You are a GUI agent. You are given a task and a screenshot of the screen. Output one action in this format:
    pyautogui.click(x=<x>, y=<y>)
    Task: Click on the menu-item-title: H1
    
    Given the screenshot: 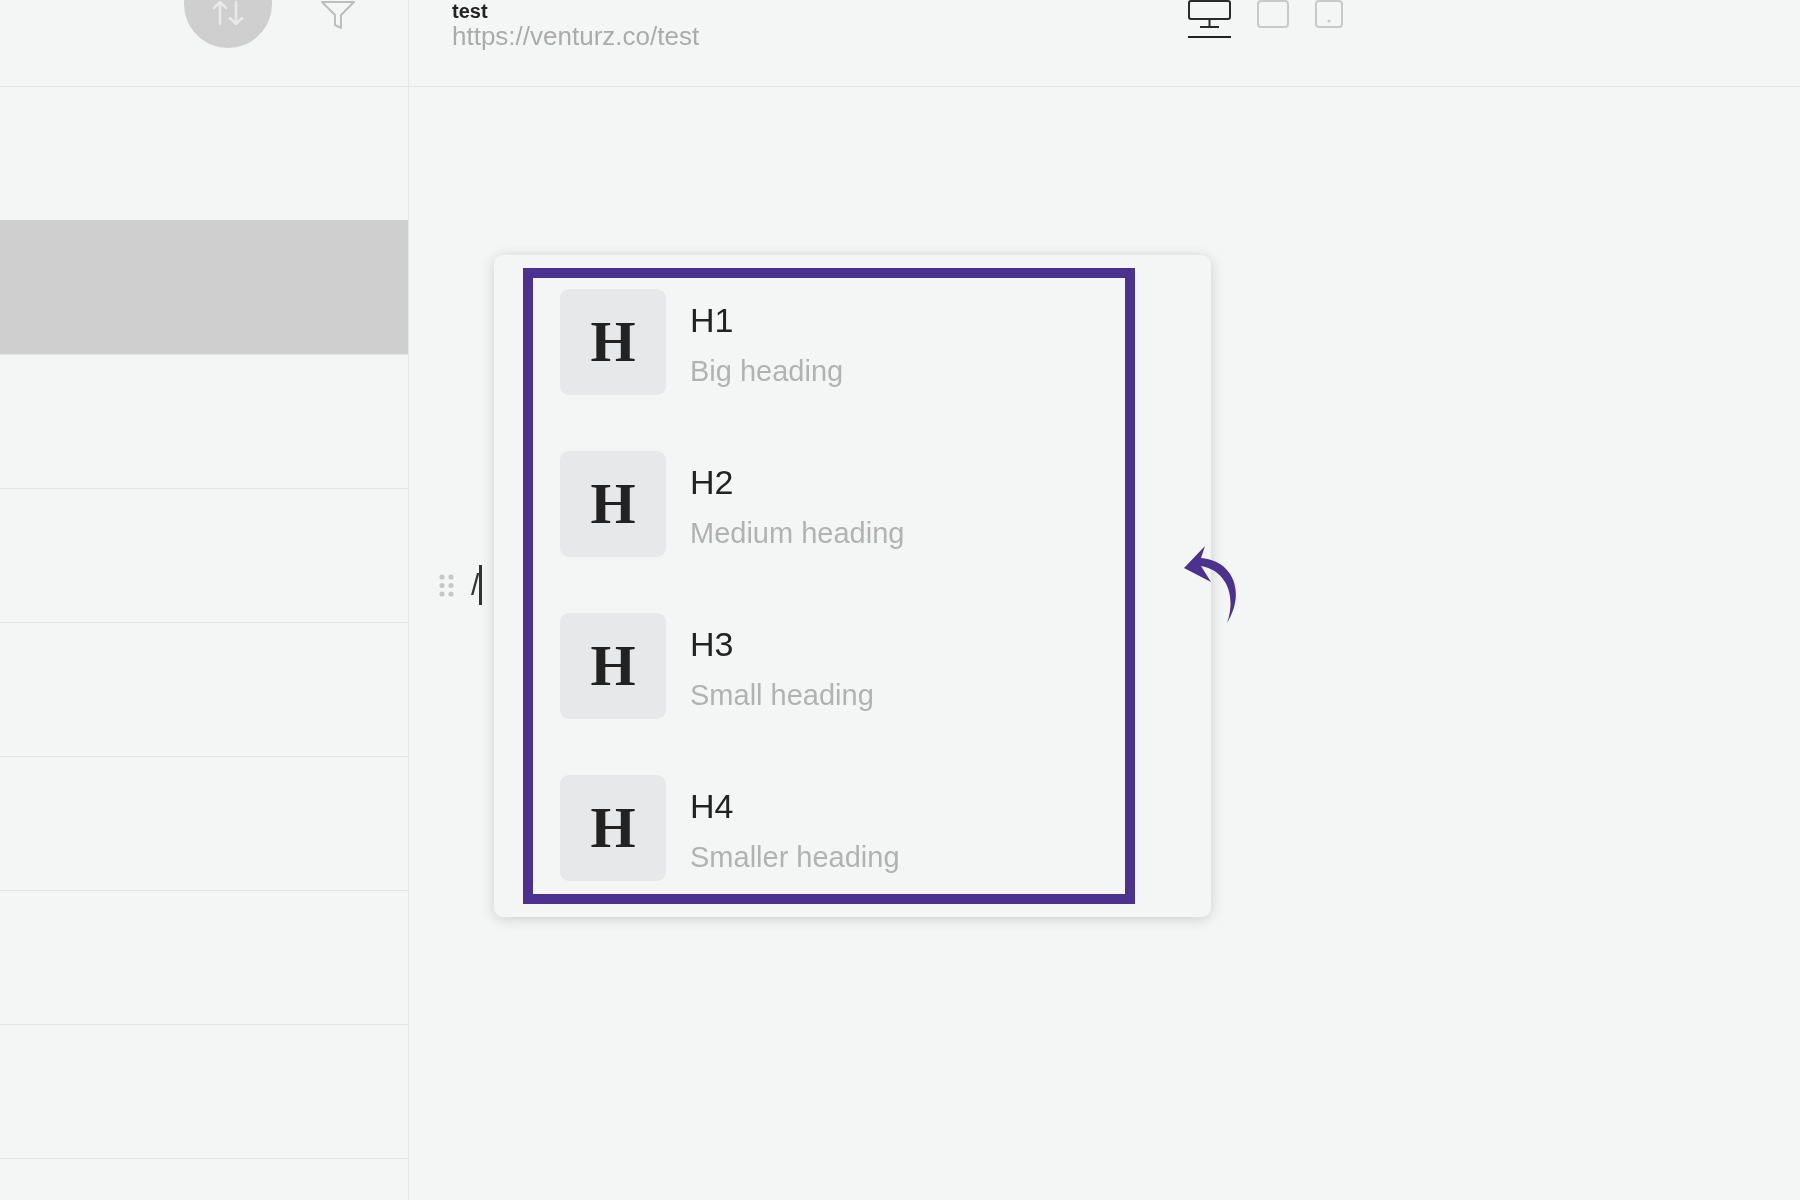 What is the action you would take?
    pyautogui.click(x=712, y=320)
    